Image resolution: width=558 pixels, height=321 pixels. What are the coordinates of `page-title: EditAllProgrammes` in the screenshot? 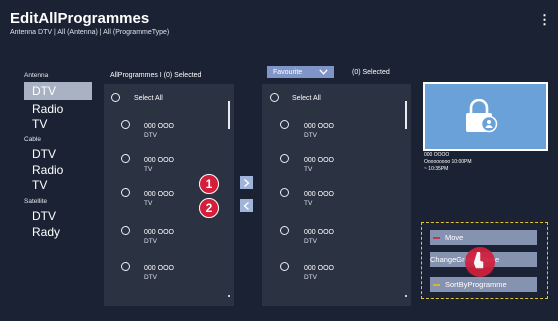 It's located at (80, 18).